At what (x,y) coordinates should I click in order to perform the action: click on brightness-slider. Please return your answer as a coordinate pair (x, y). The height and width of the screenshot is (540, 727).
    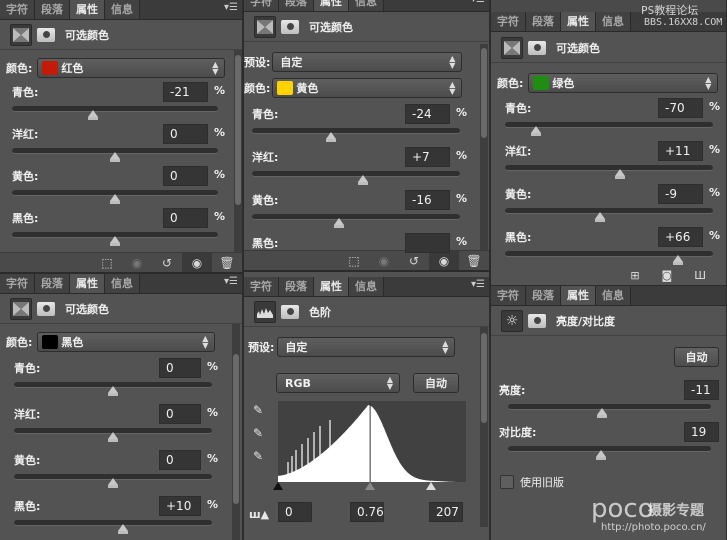
    Looking at the image, I should click on (609, 411).